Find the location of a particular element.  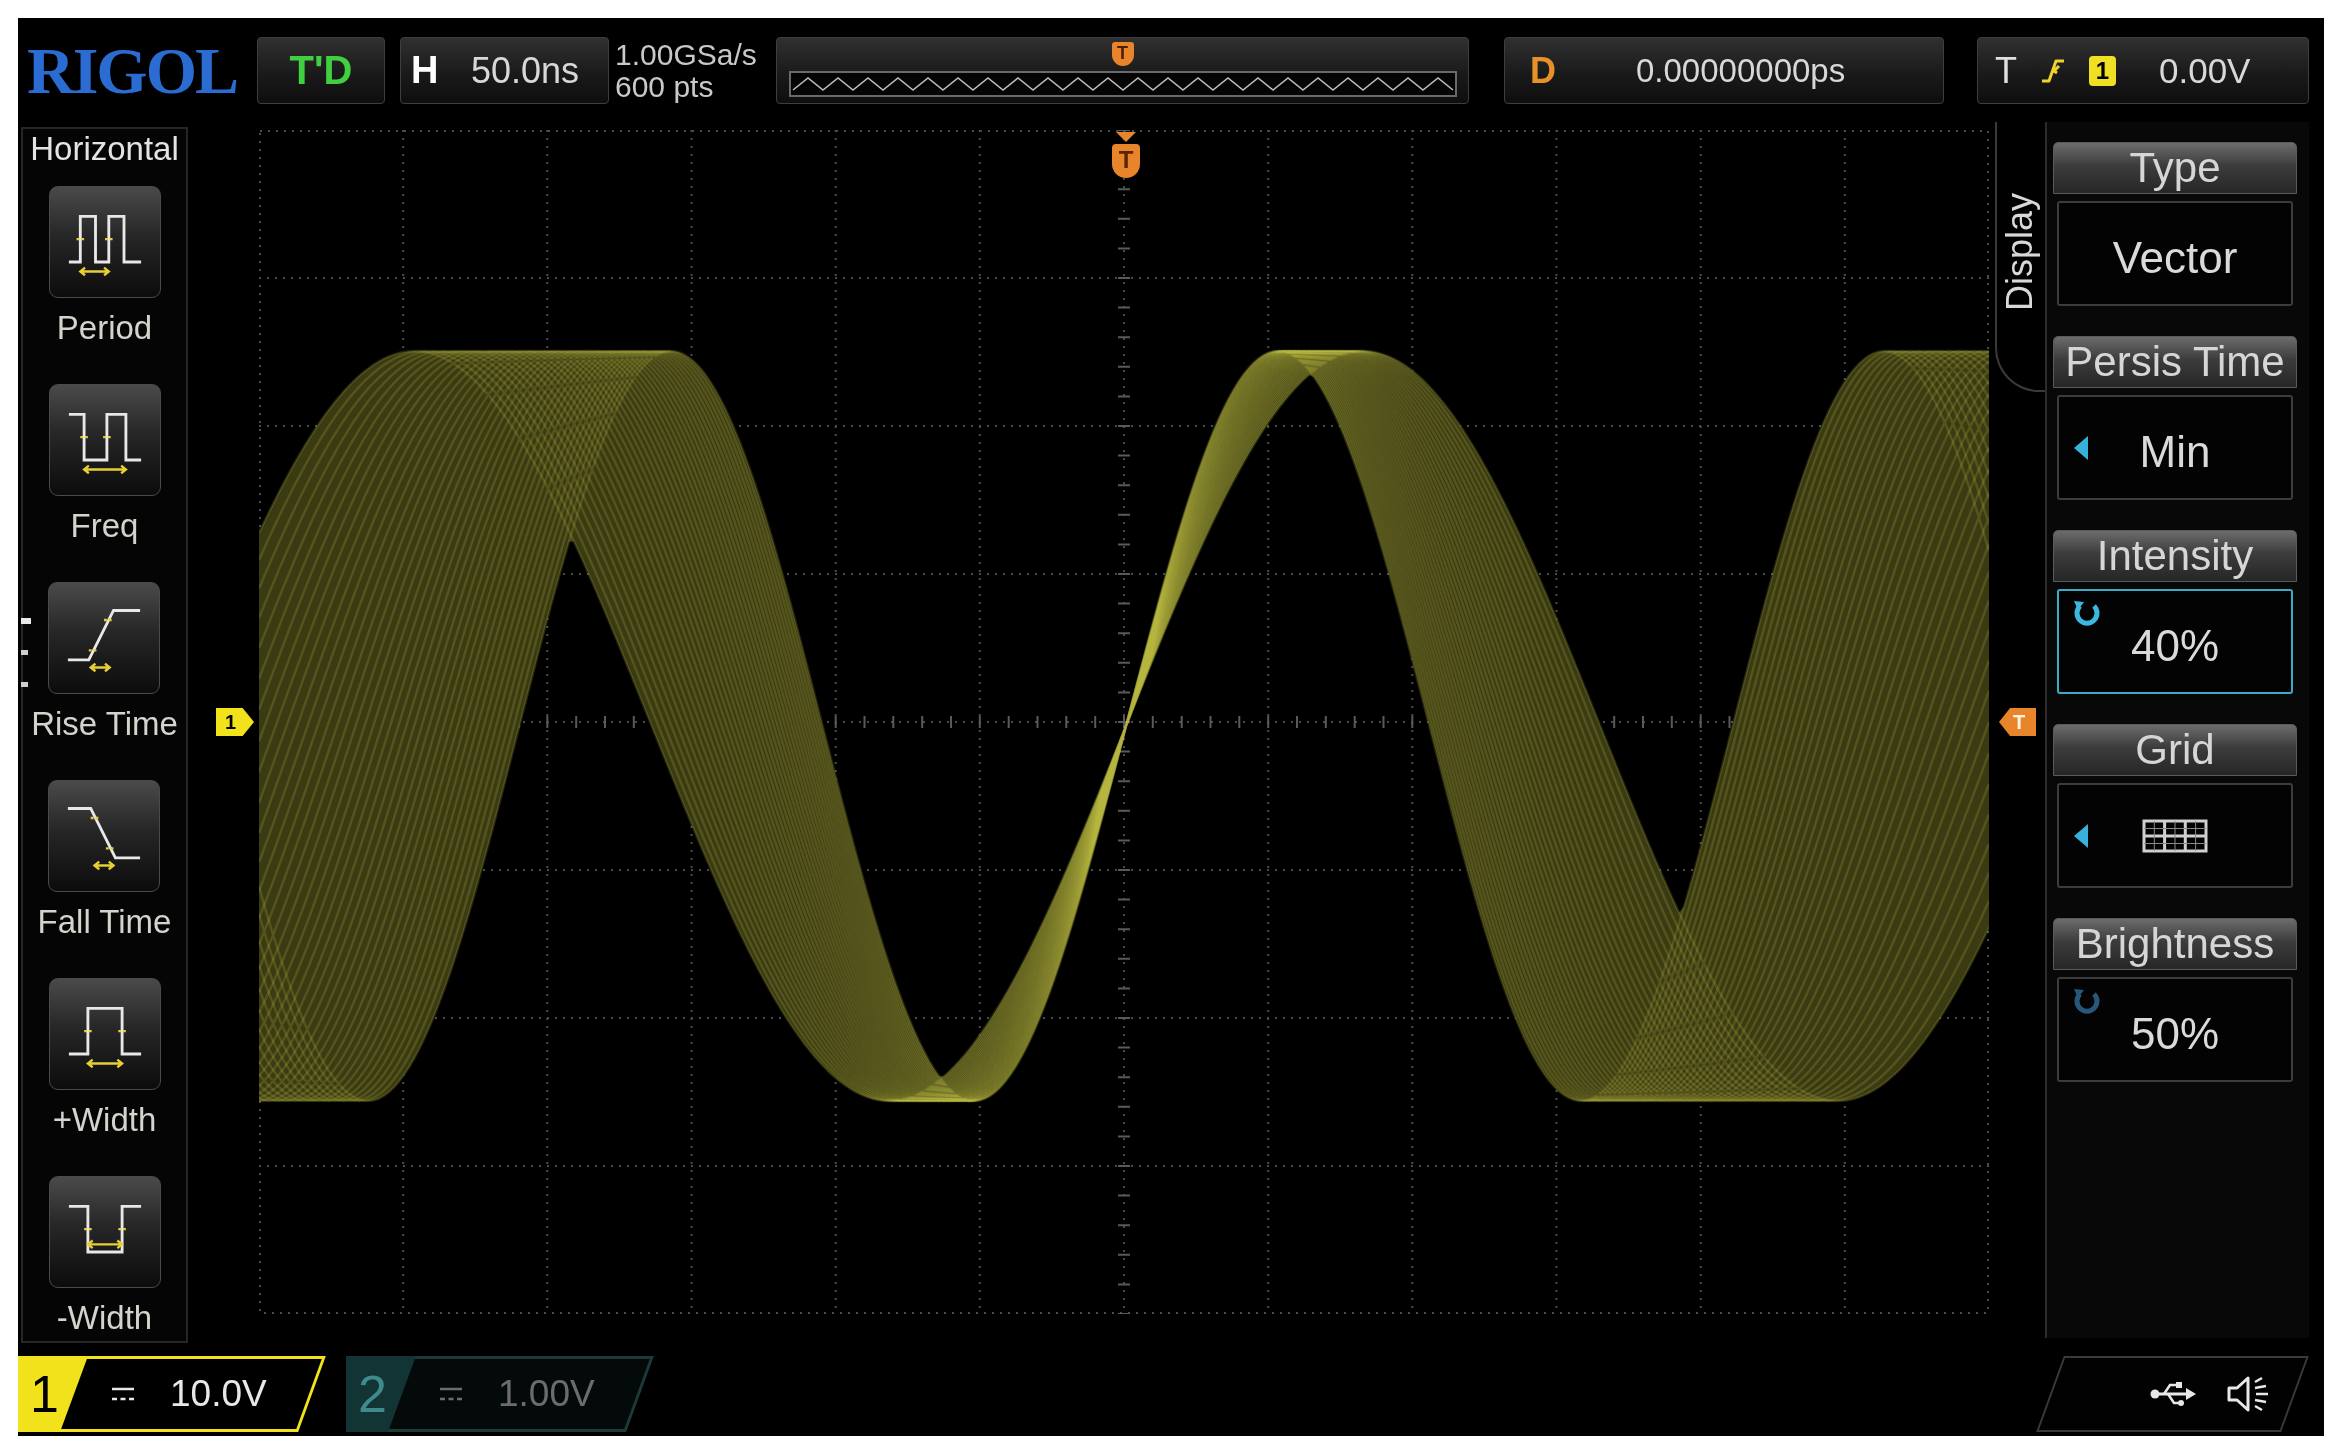

timebase-value: 50.0ns is located at coordinates (525, 70).